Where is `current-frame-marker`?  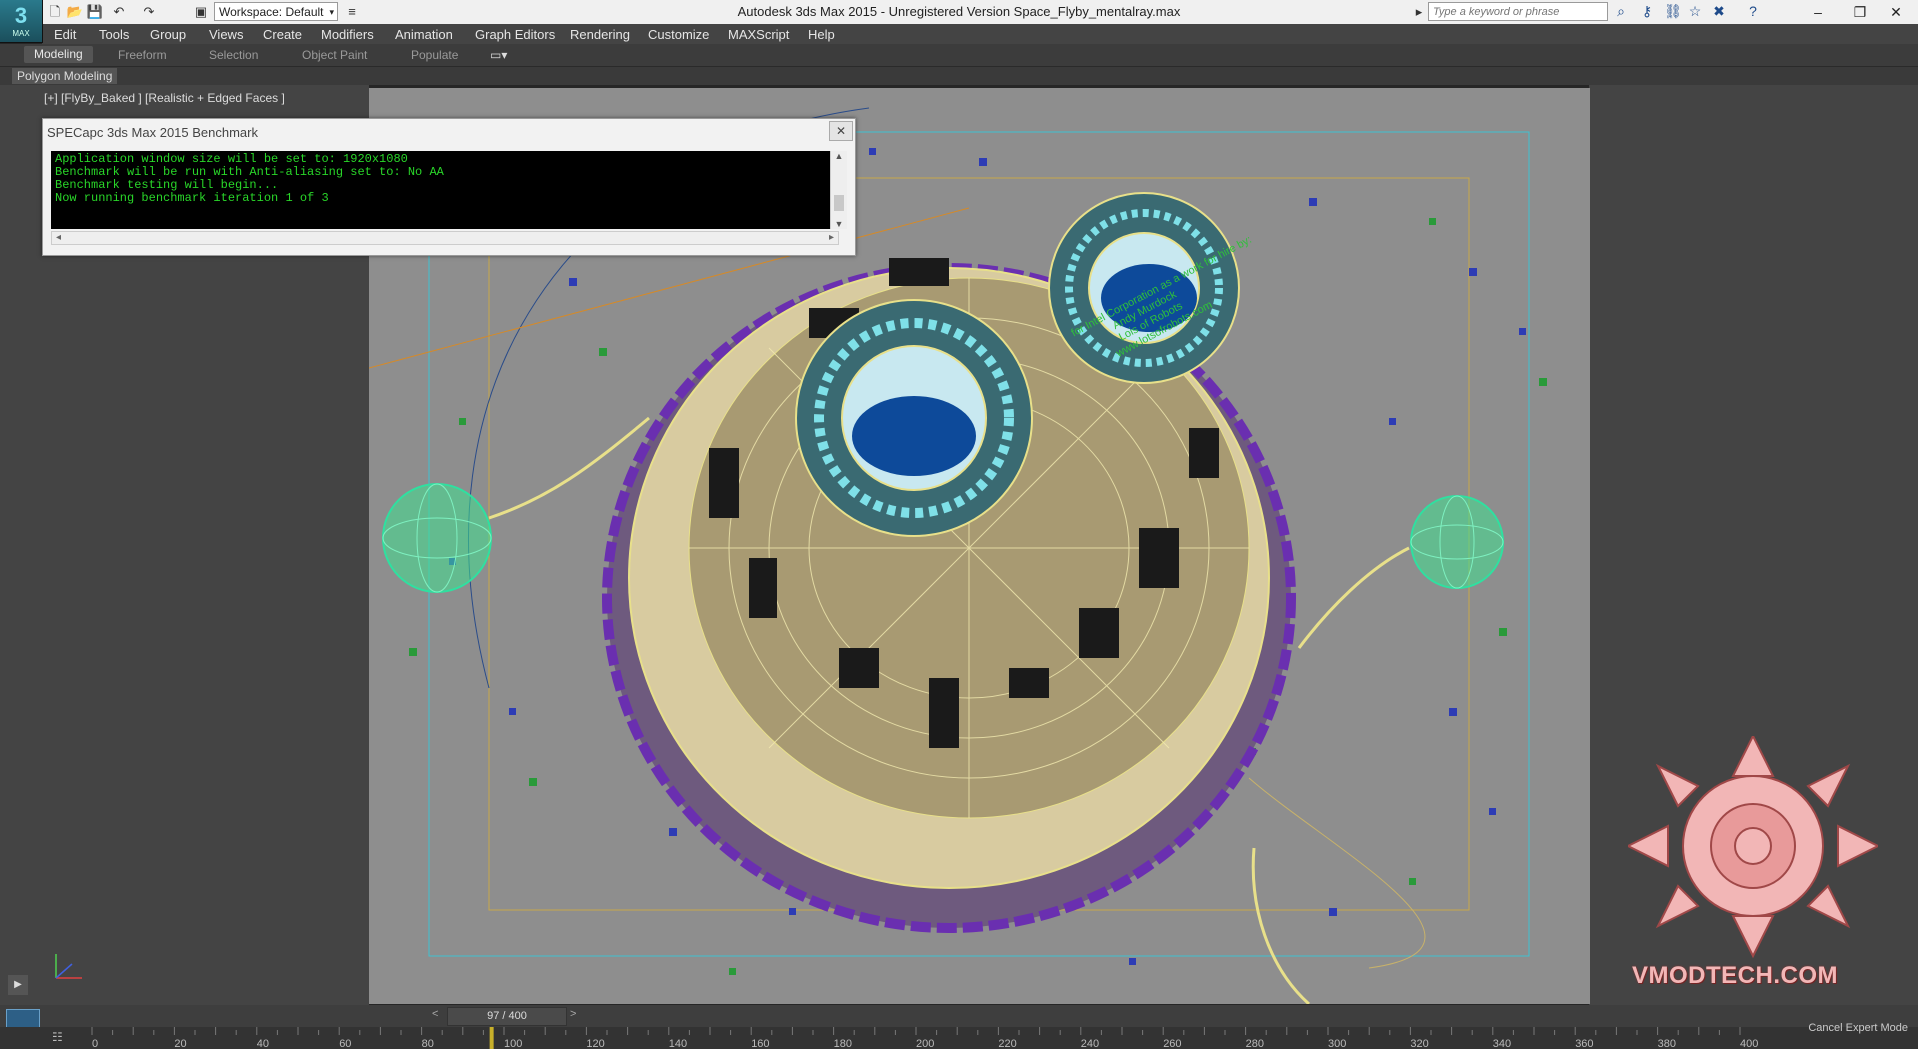
current-frame-marker is located at coordinates (491, 1038).